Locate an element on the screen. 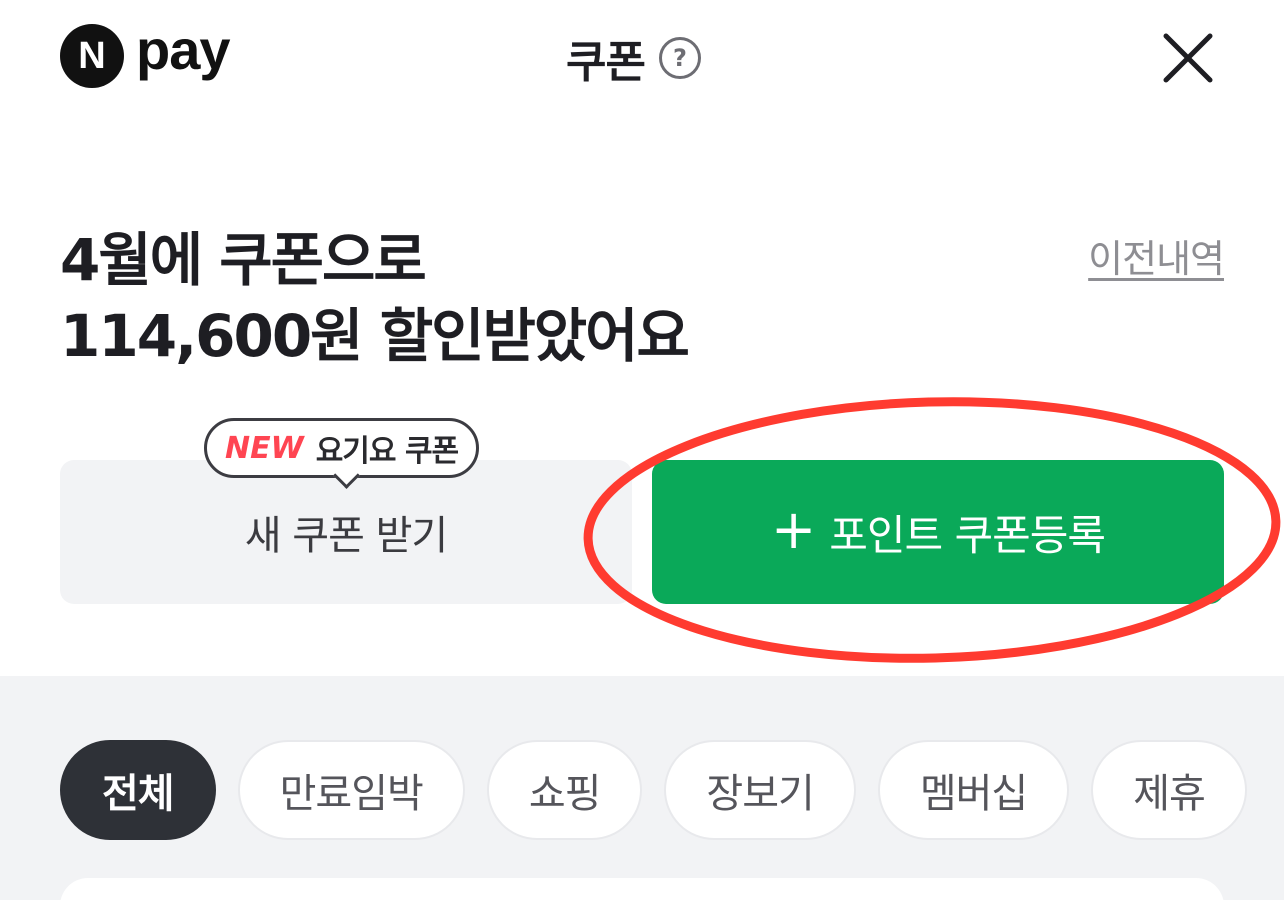 The width and height of the screenshot is (1284, 900). filter-chip-groceries: 장보기 is located at coordinates (760, 790).